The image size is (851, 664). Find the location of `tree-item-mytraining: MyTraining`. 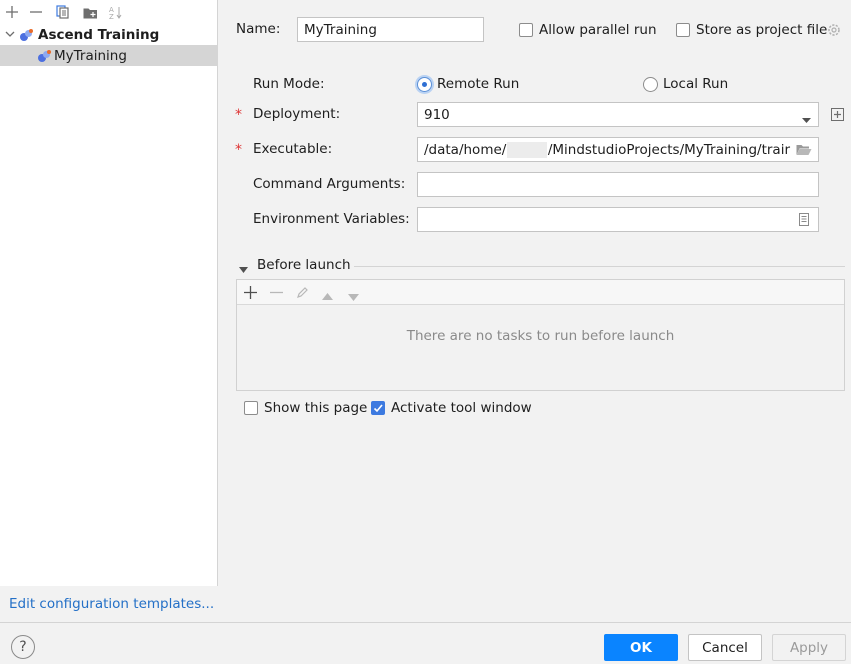

tree-item-mytraining: MyTraining is located at coordinates (109, 55).